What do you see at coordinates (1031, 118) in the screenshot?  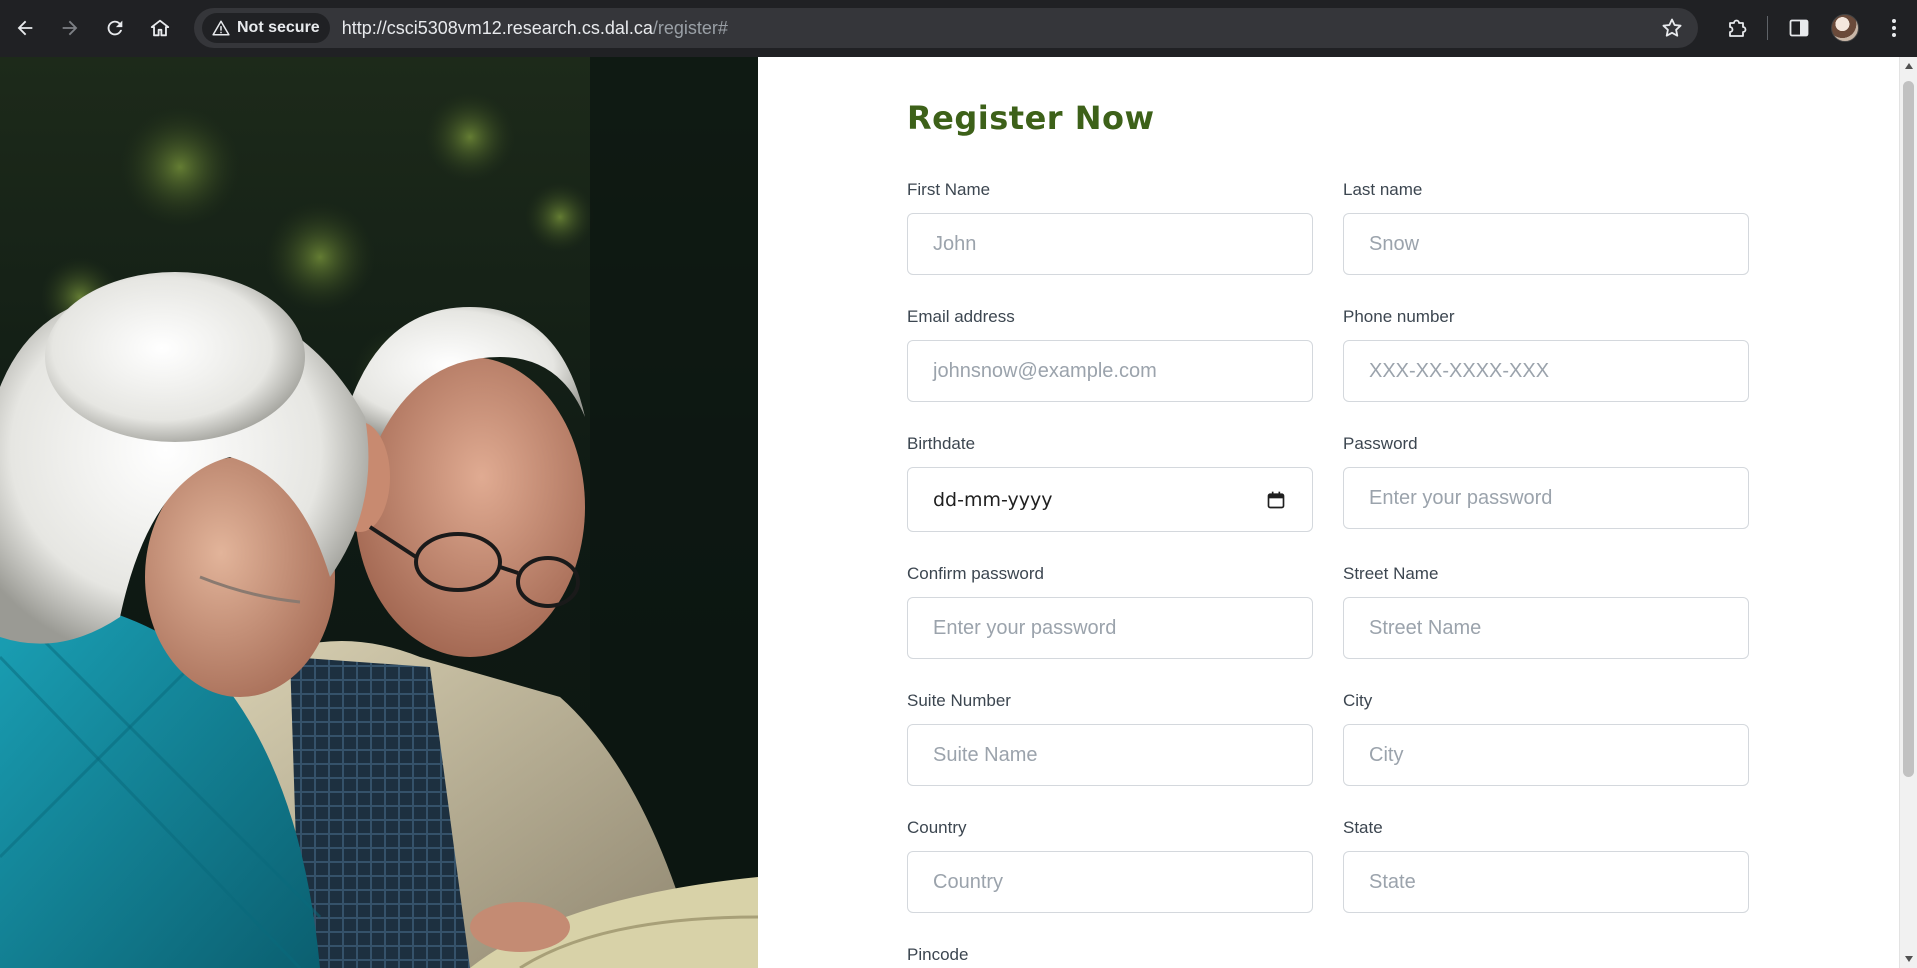 I see `page-title: Register Now` at bounding box center [1031, 118].